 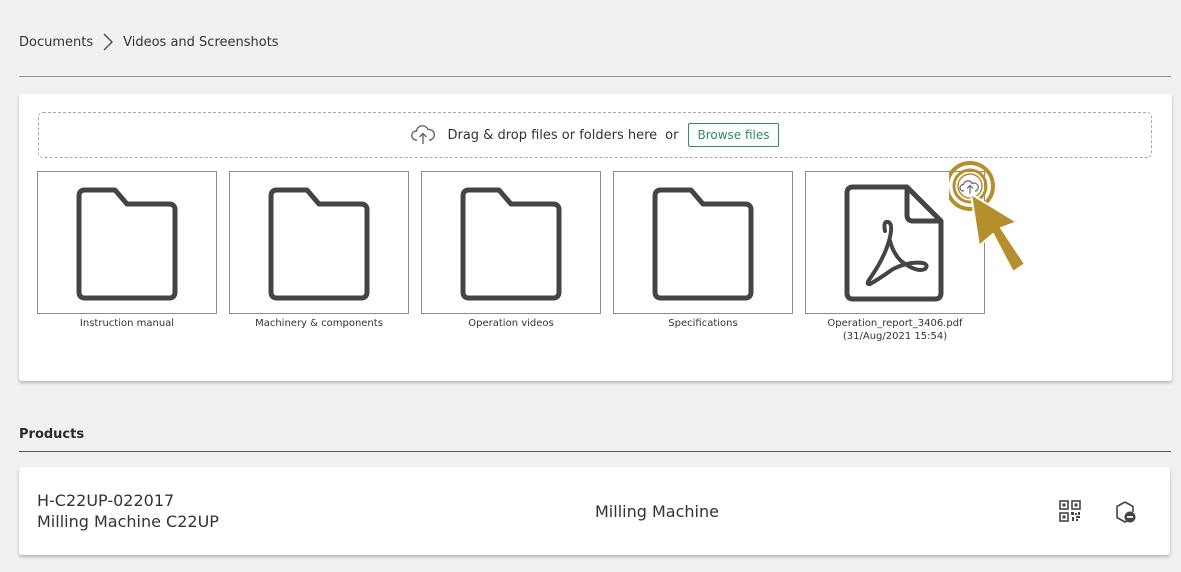 I want to click on folder-tile: Machinery & components, so click(x=319, y=250).